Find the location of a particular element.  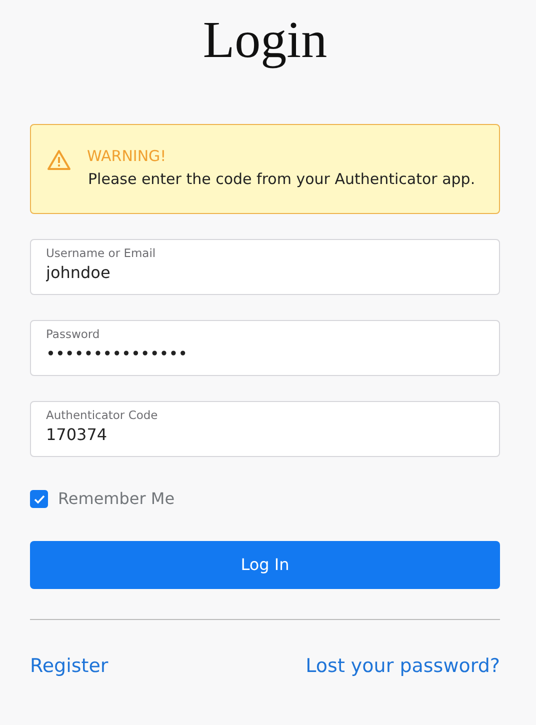

alert-heading: WARNING! is located at coordinates (127, 157).